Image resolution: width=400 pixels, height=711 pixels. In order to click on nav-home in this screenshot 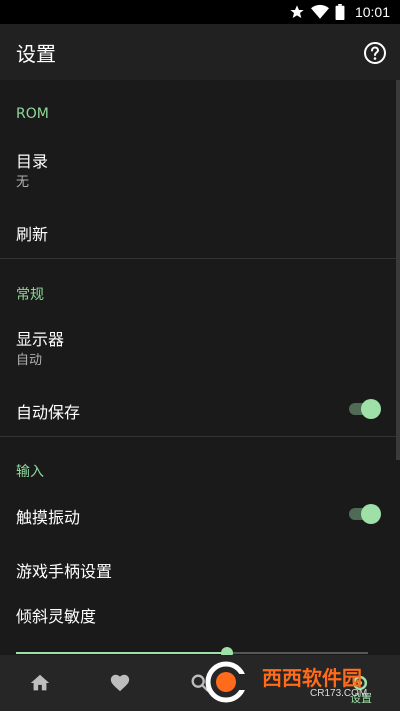, I will do `click(40, 683)`.